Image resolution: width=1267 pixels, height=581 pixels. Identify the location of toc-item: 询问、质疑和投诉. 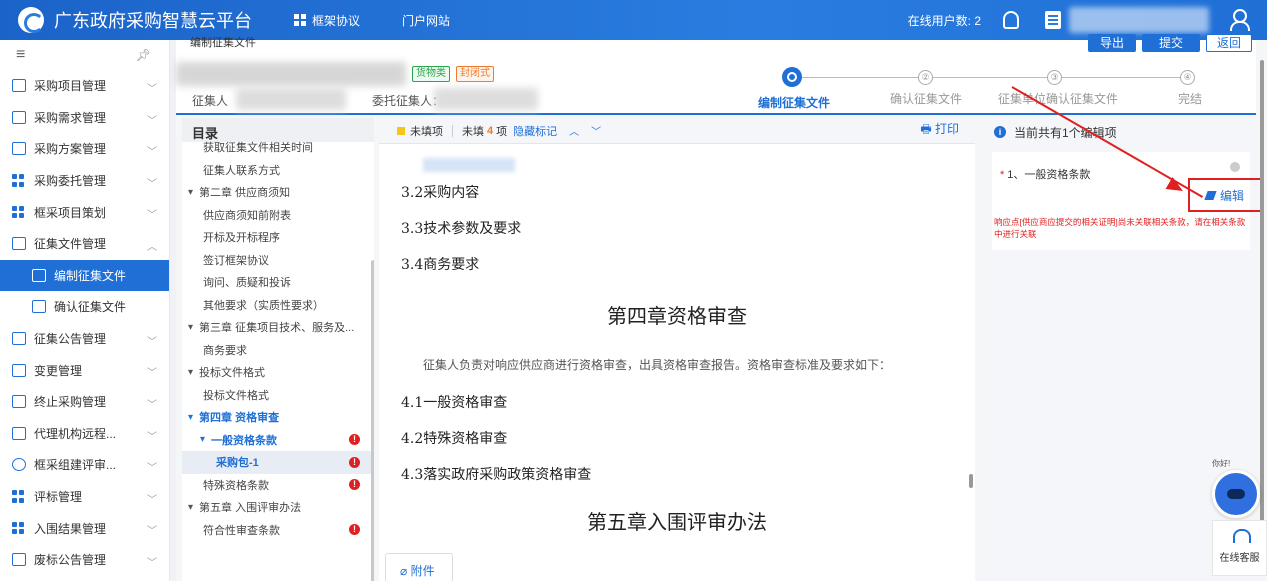
(278, 282).